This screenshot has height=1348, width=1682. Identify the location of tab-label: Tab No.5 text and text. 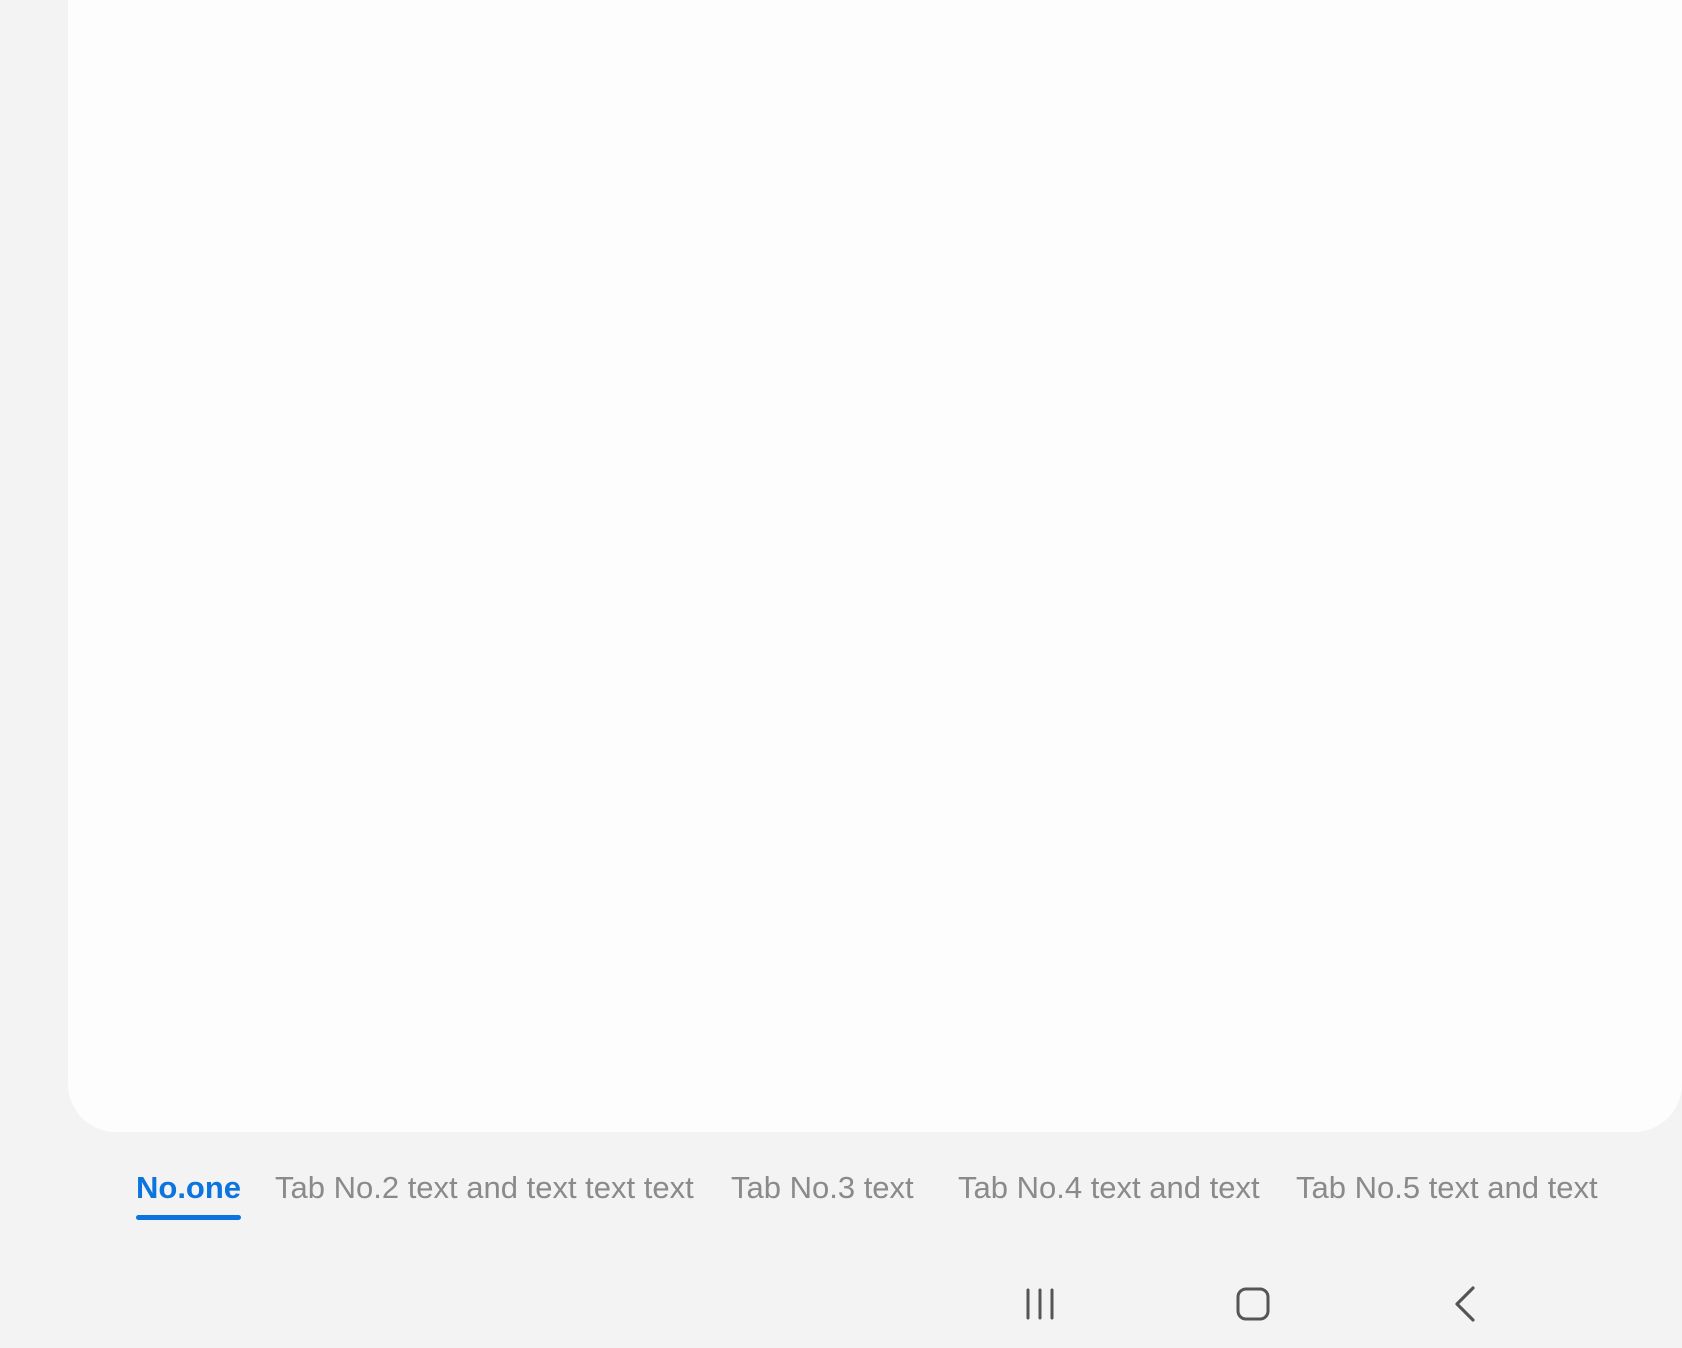
(1447, 1187).